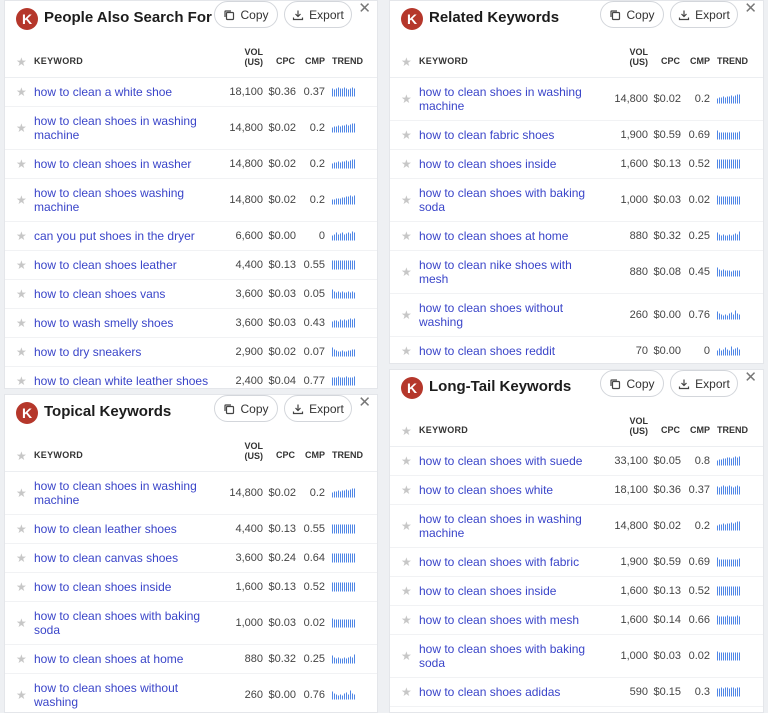 The image size is (768, 713). Describe the element at coordinates (125, 352) in the screenshot. I see `keyword-link: how to dry sneakers` at that location.